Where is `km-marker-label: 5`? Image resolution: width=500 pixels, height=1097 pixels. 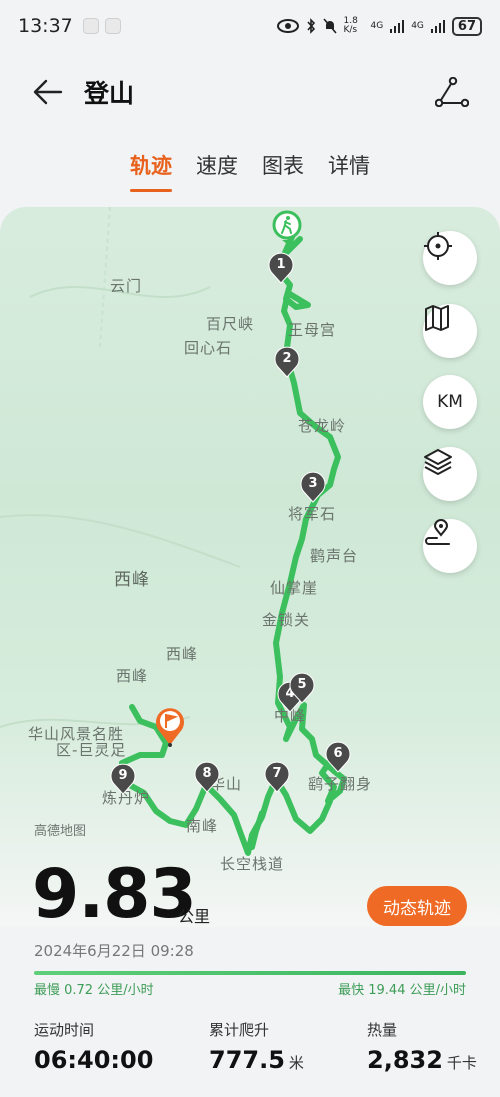
km-marker-label: 5 is located at coordinates (302, 684).